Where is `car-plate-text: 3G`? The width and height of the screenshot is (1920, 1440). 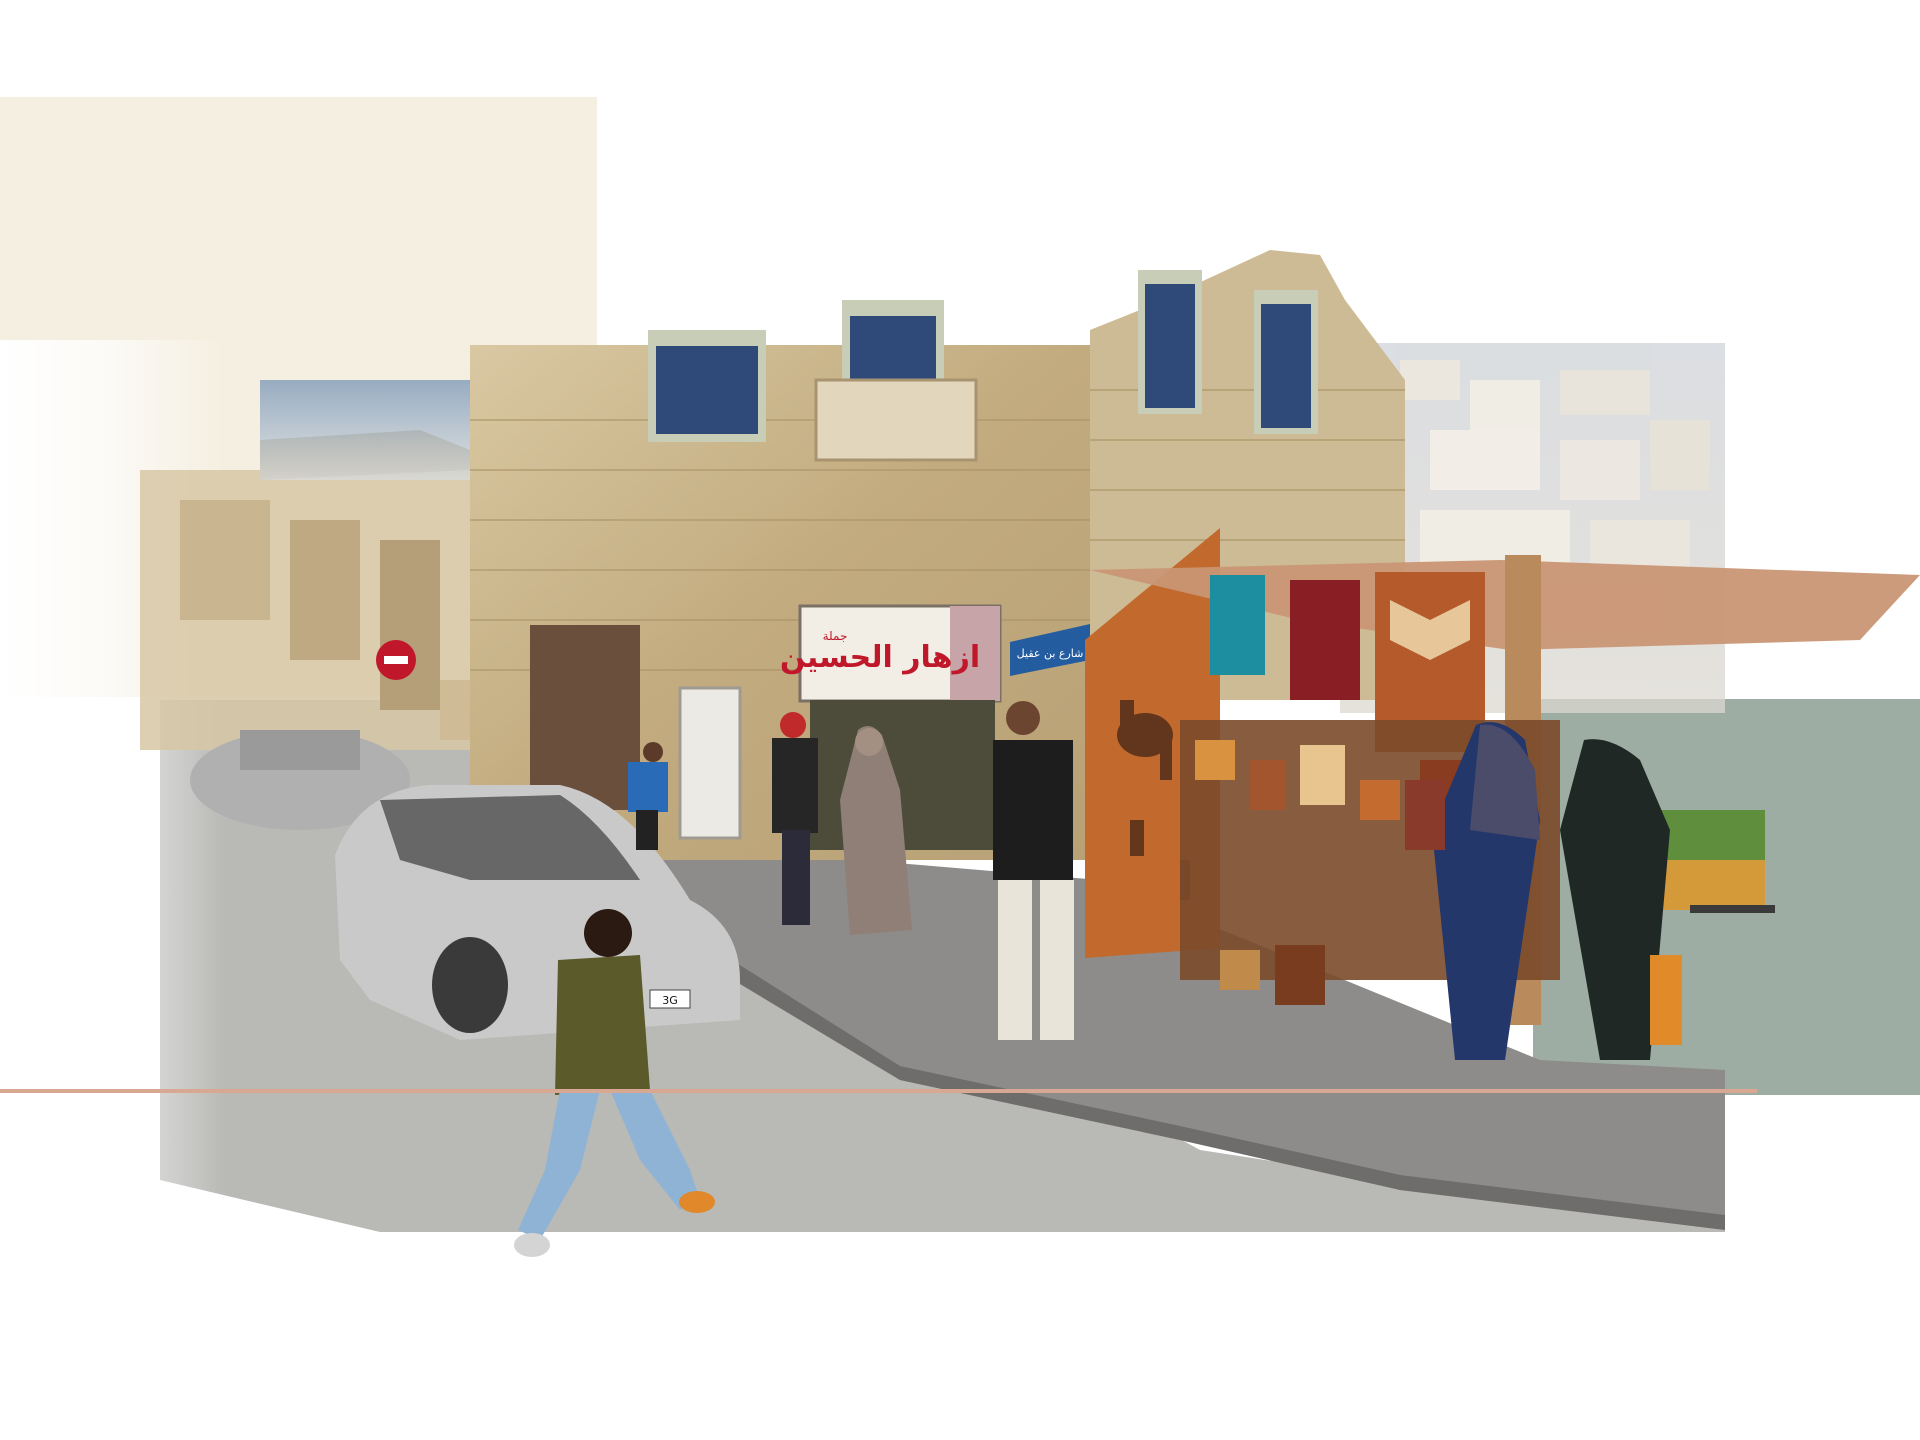 car-plate-text: 3G is located at coordinates (670, 1000).